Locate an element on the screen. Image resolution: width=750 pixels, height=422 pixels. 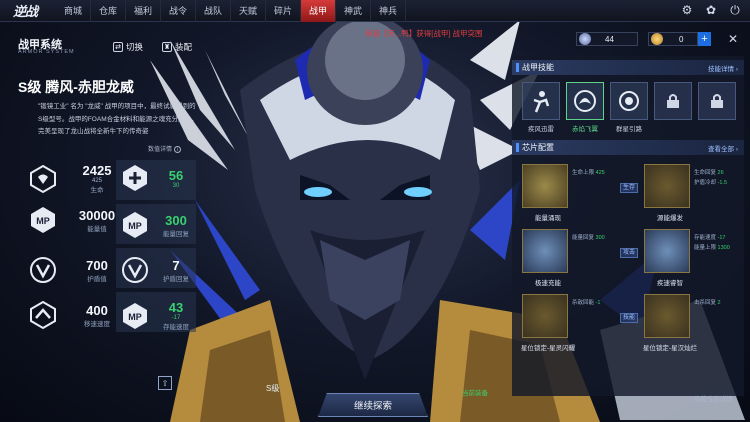
nav-armor: 战甲 is located at coordinates (318, 11).